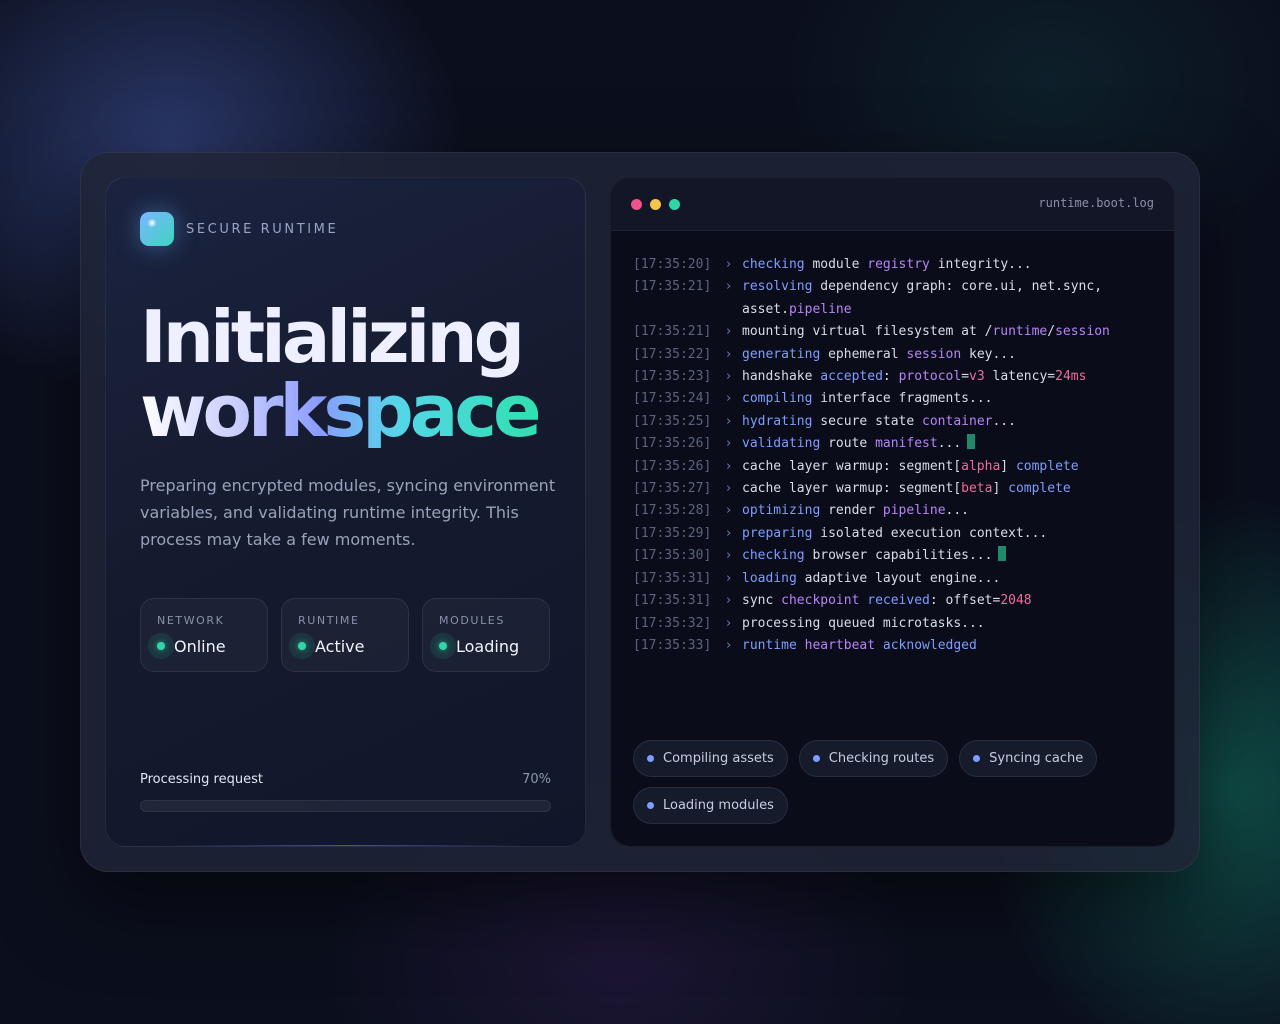 This screenshot has width=1280, height=1024. I want to click on log-token: handshake, so click(781, 377).